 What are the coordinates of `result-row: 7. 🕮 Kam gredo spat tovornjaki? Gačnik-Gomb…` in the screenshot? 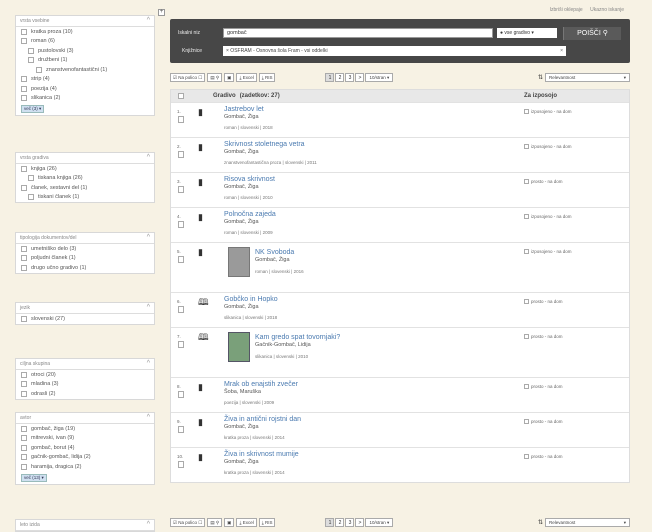 It's located at (400, 352).